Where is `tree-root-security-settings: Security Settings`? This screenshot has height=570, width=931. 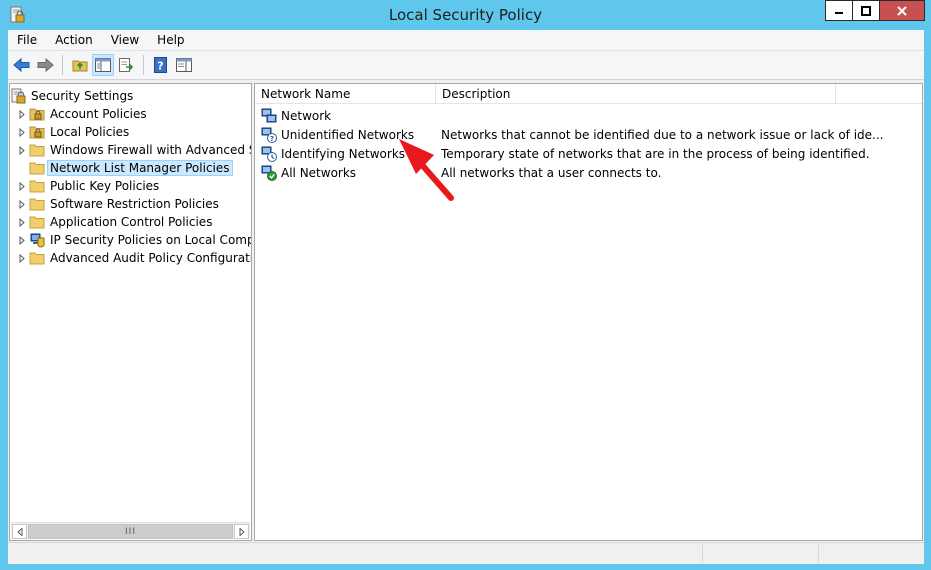
tree-root-security-settings: Security Settings is located at coordinates (72, 96).